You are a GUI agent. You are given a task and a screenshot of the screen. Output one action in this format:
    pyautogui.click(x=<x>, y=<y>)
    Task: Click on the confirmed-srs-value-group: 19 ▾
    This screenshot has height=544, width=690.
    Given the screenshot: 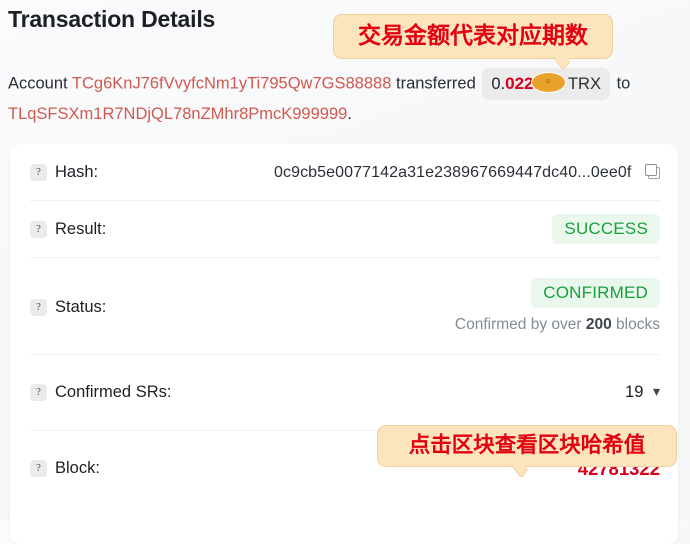 What is the action you would take?
    pyautogui.click(x=642, y=392)
    